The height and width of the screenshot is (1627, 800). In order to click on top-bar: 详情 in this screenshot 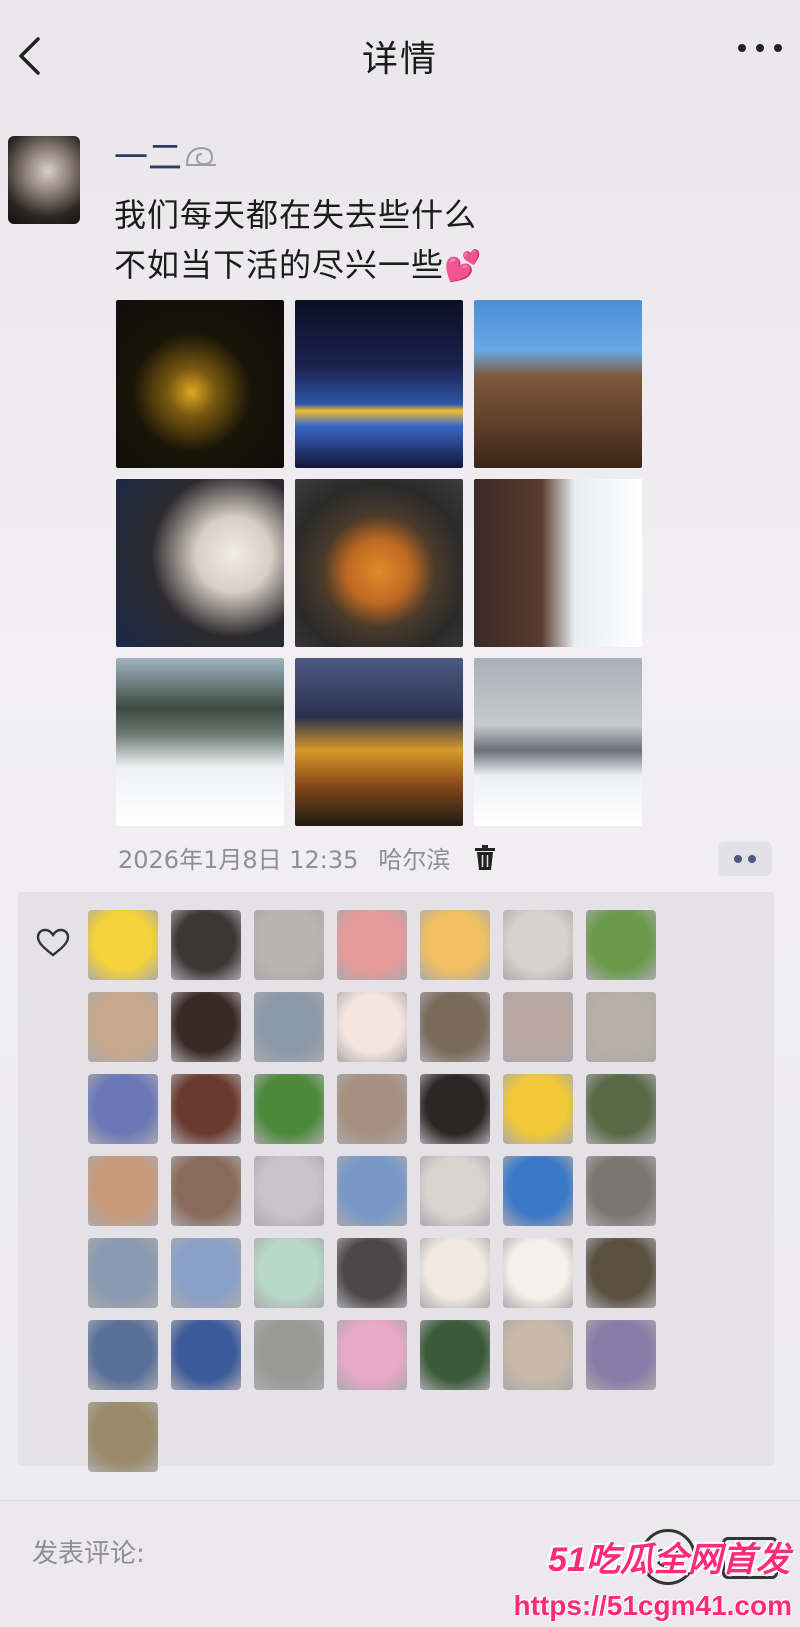, I will do `click(400, 50)`.